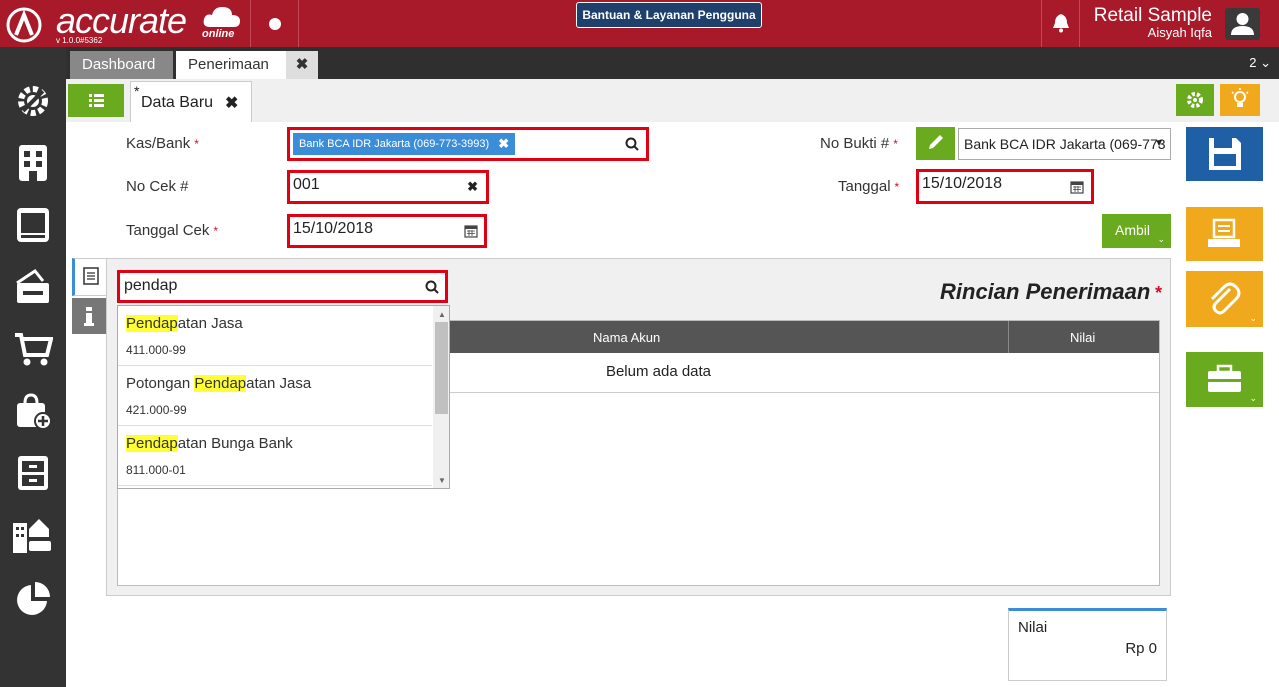 The height and width of the screenshot is (687, 1279). Describe the element at coordinates (442, 314) in the screenshot. I see `scroll-up-icon: ▲` at that location.